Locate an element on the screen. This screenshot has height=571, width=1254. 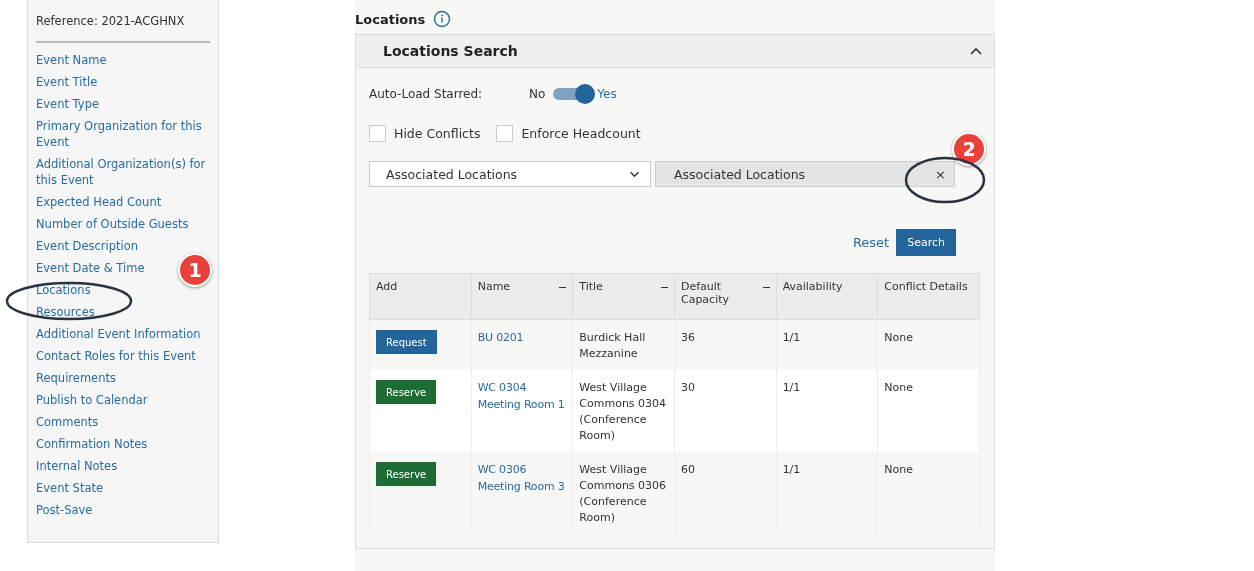
sidebar-link: Event Type is located at coordinates (67, 104).